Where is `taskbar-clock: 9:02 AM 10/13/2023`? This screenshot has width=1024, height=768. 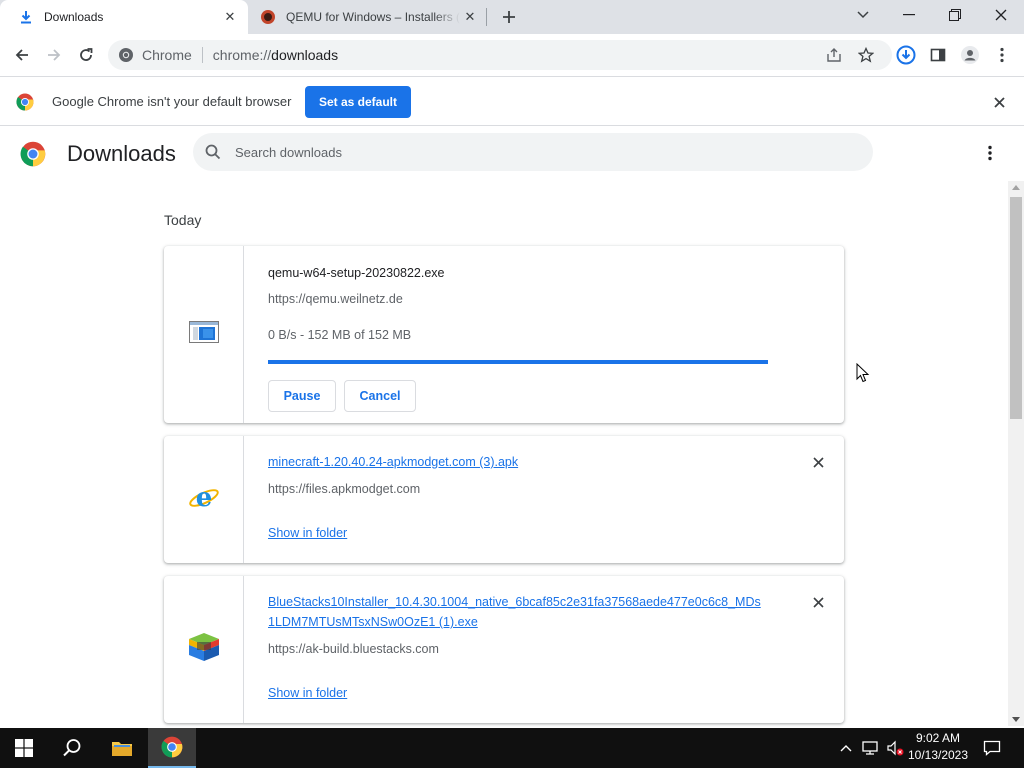 taskbar-clock: 9:02 AM 10/13/2023 is located at coordinates (938, 748).